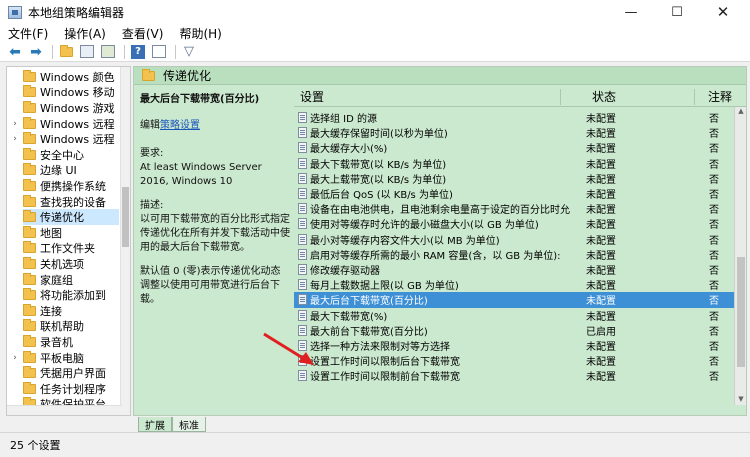  Describe the element at coordinates (71, 186) in the screenshot. I see `tree-item: 便携操作系统` at that location.